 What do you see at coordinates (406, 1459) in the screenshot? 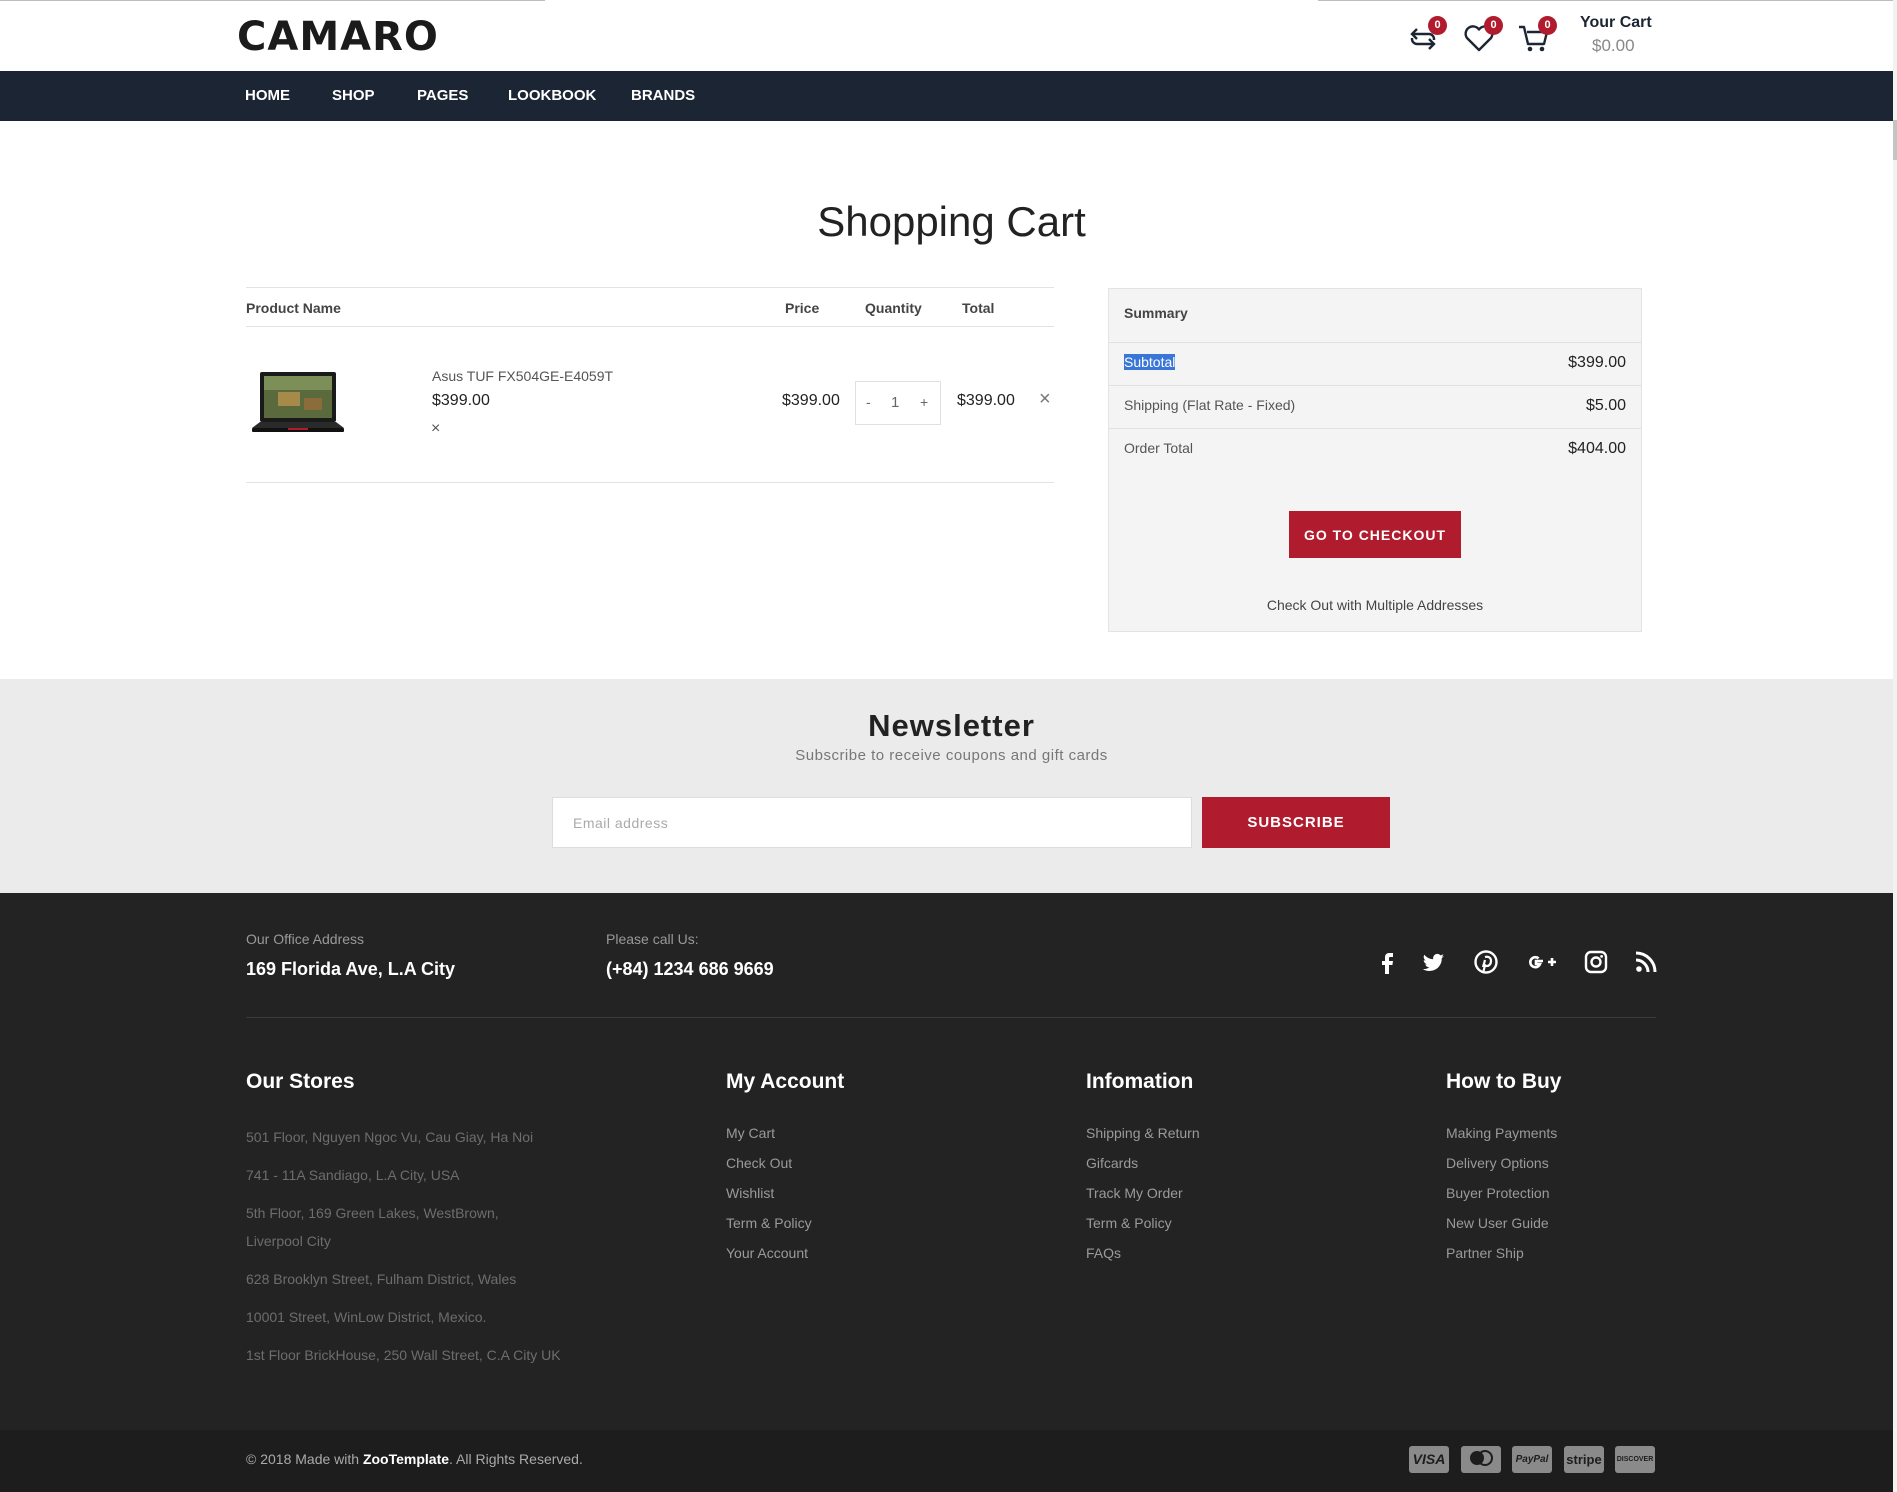
I see `copyright-brand-link: ZooTemplate` at bounding box center [406, 1459].